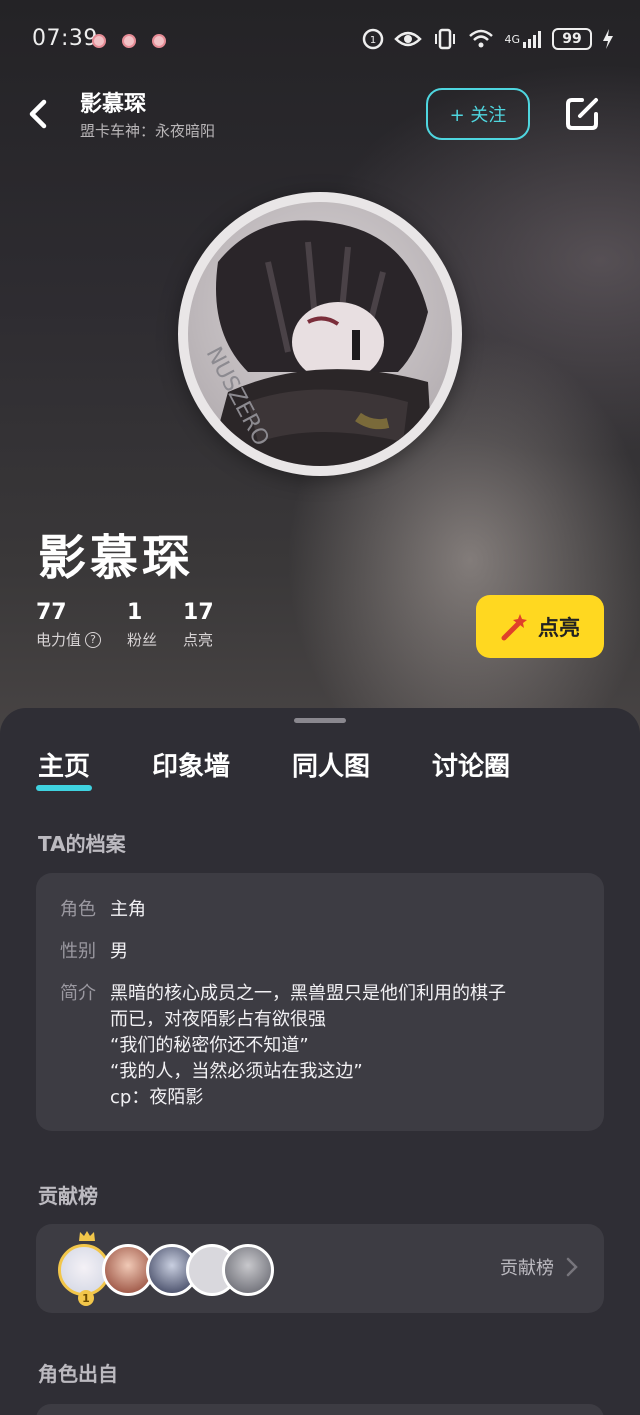 The height and width of the screenshot is (1415, 640). I want to click on contribution-link: 贡献榜, so click(539, 1267).